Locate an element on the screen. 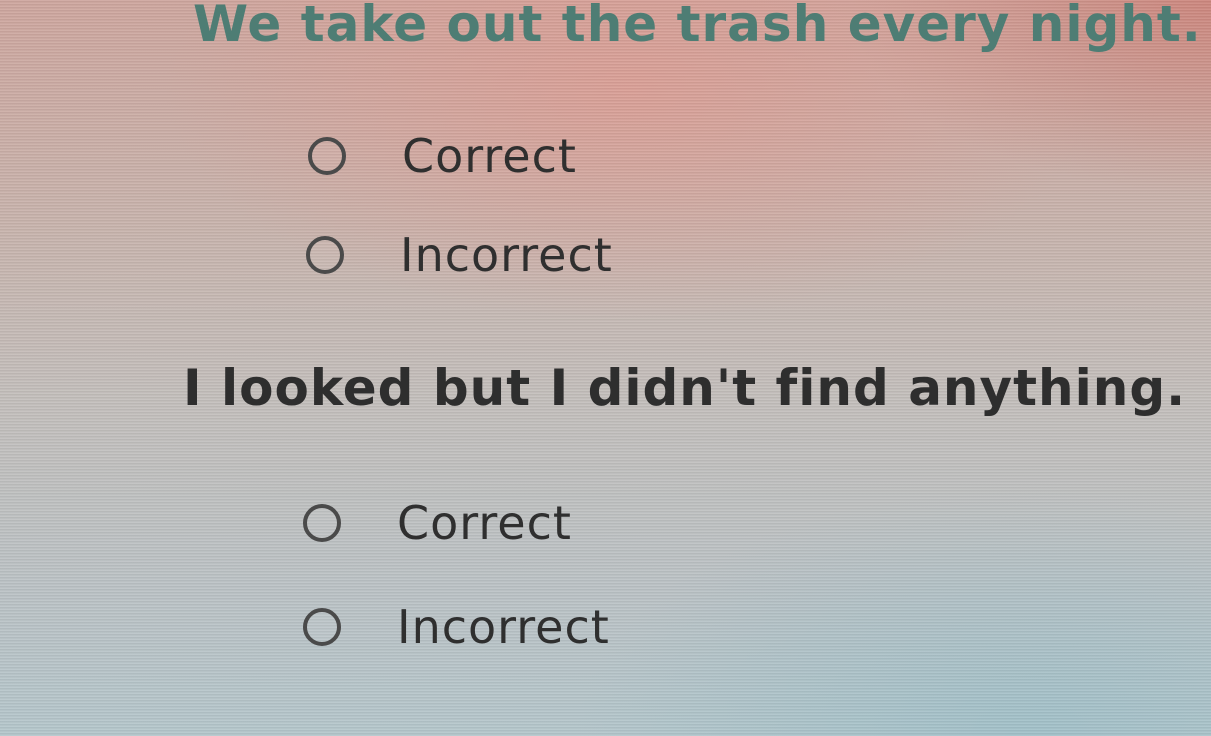 The height and width of the screenshot is (736, 1211). question-1-option-correct: Correct is located at coordinates (442, 156).